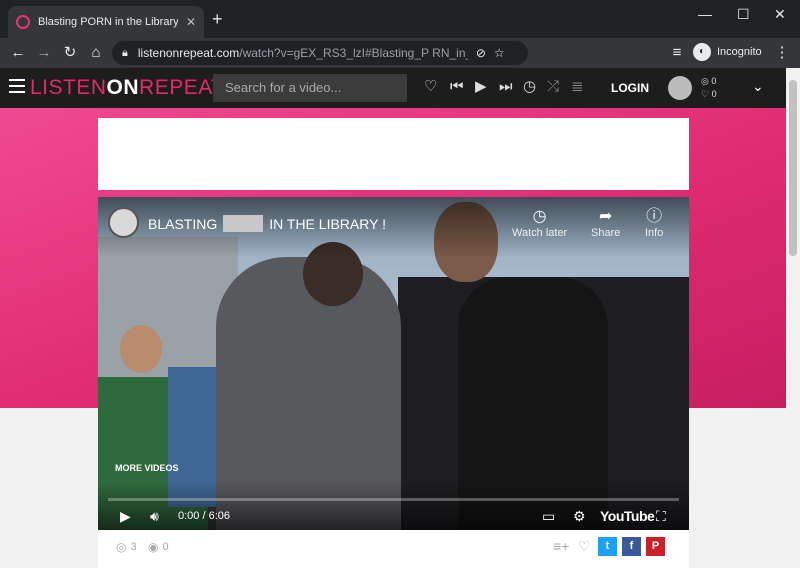 This screenshot has width=800, height=568. I want to click on volume-icon: 🔊︎, so click(154, 516).